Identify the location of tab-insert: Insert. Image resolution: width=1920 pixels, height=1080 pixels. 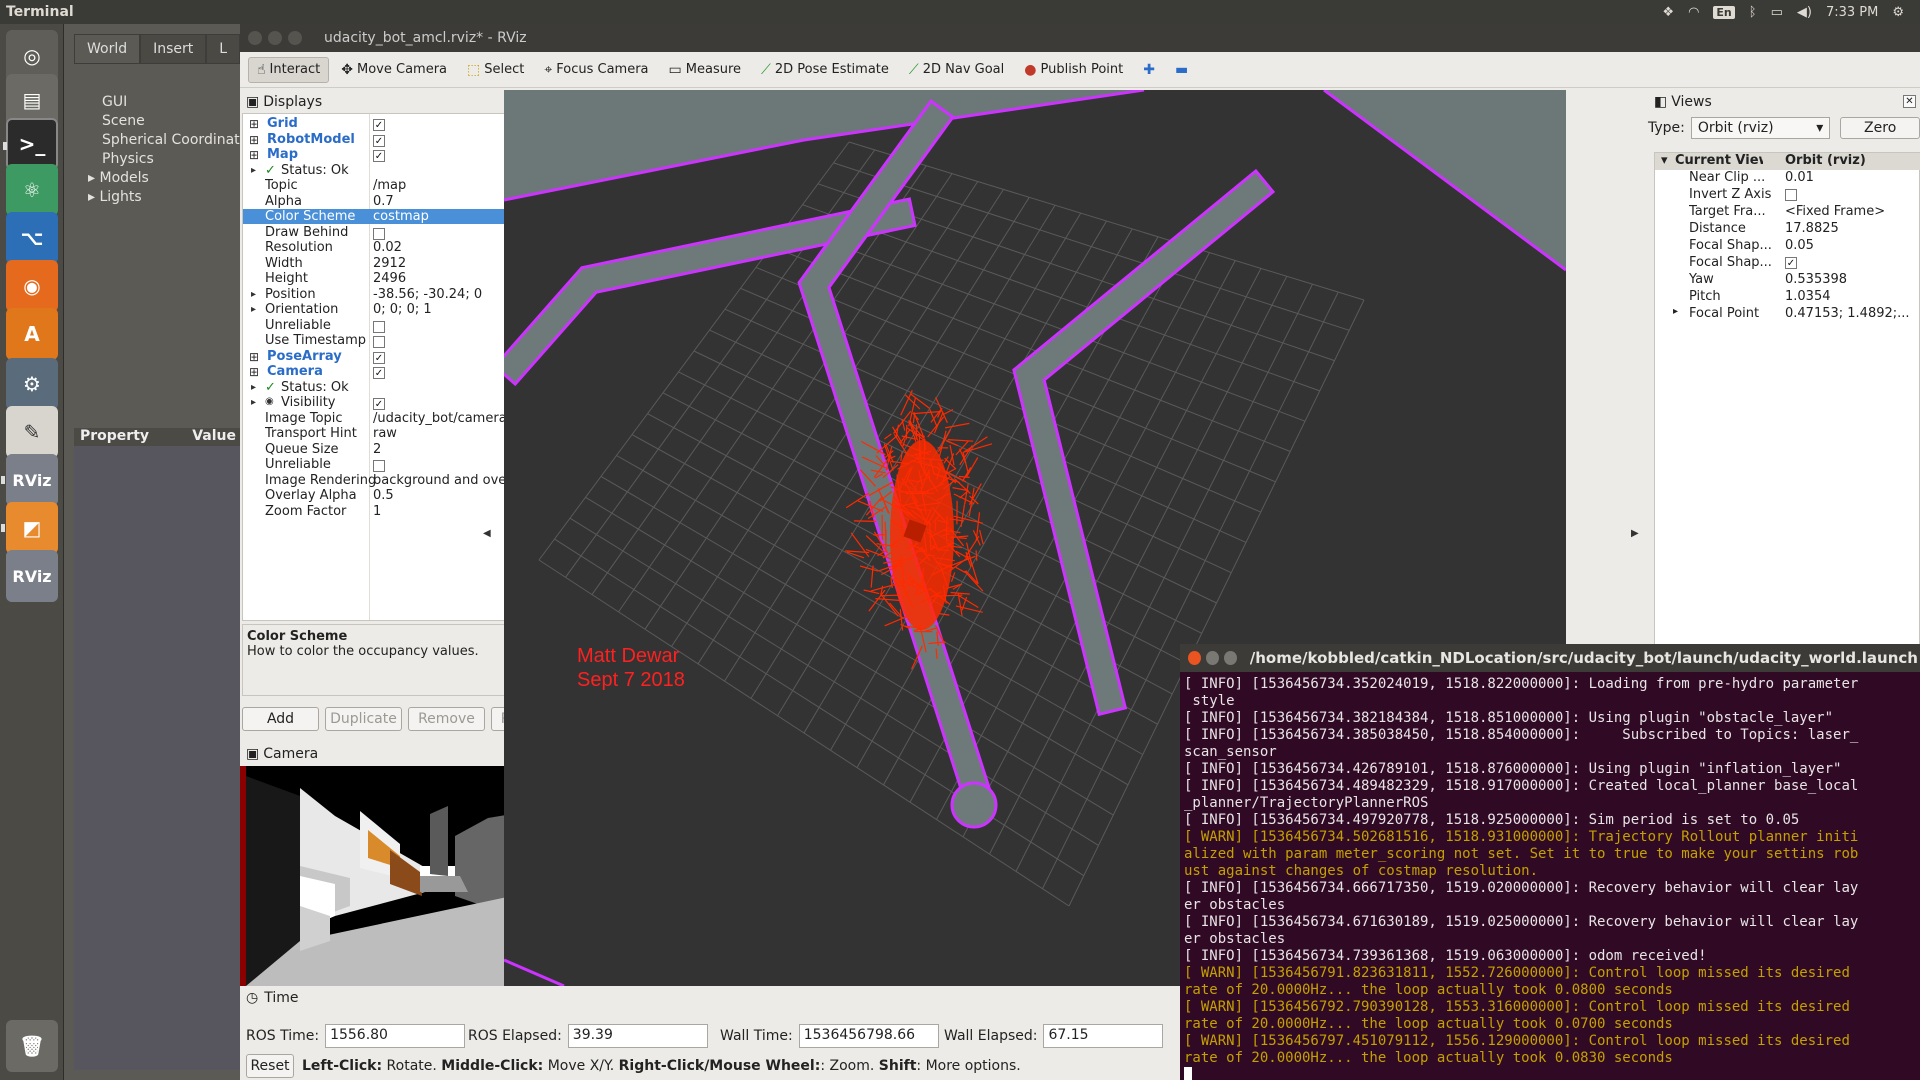
(173, 49).